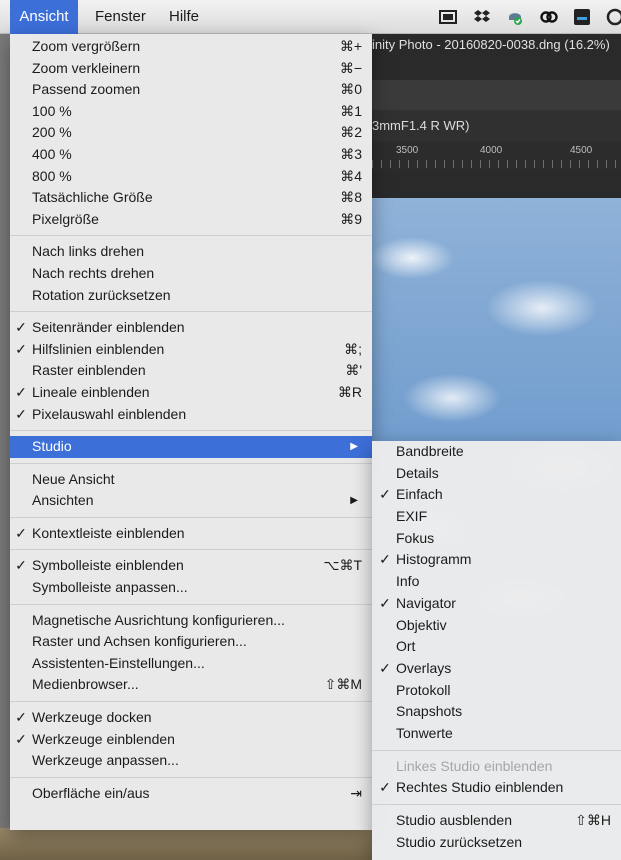 This screenshot has width=621, height=860. Describe the element at coordinates (515, 17) in the screenshot. I see `backup-icon` at that location.